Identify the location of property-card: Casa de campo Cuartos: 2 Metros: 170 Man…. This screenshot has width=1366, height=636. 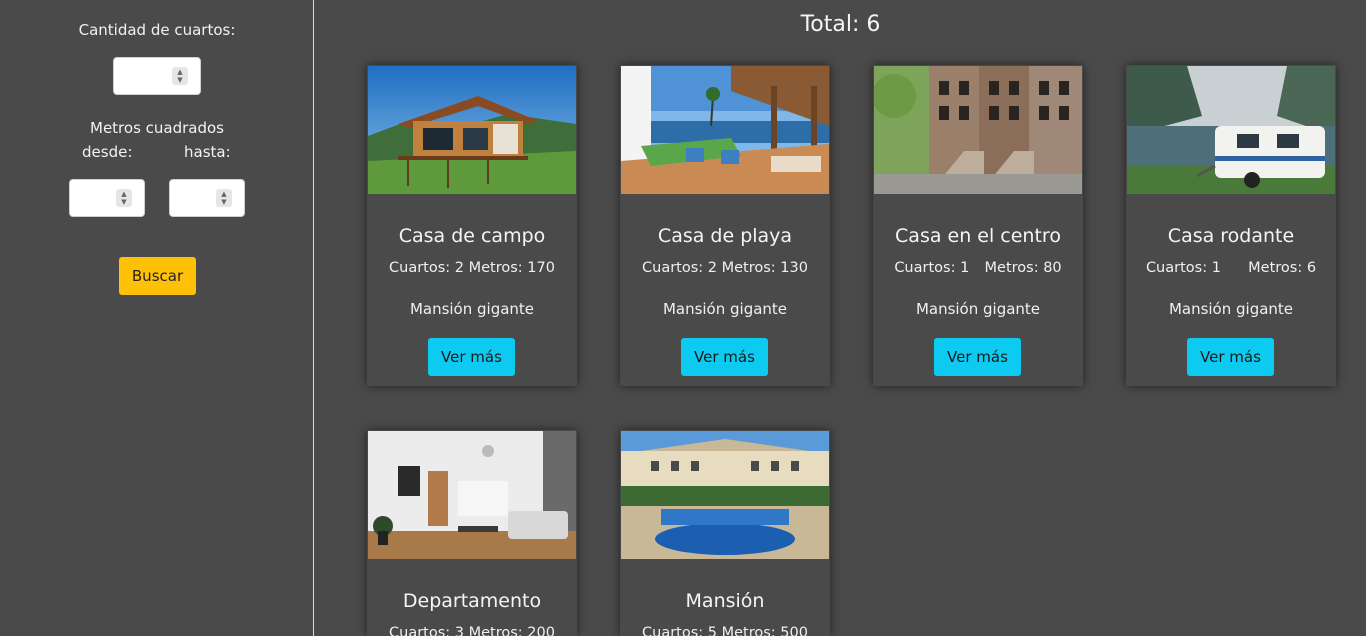
(472, 225).